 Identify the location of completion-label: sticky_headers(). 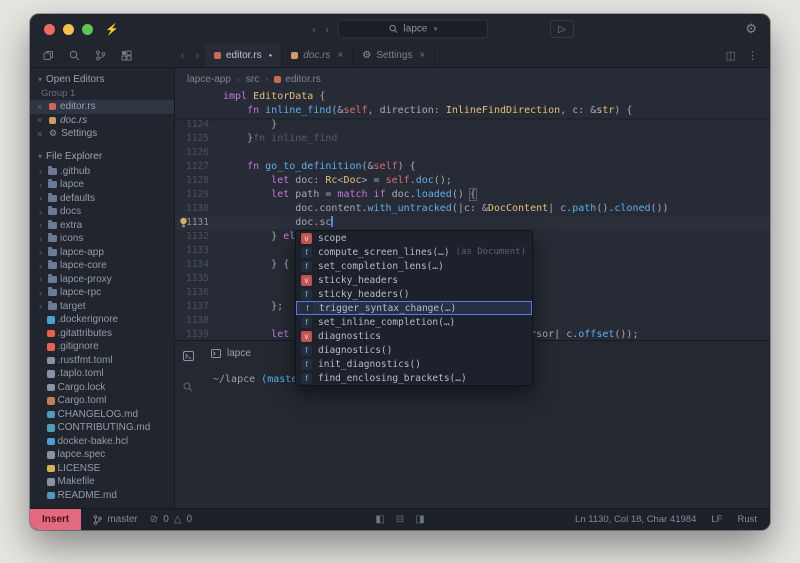
(364, 294).